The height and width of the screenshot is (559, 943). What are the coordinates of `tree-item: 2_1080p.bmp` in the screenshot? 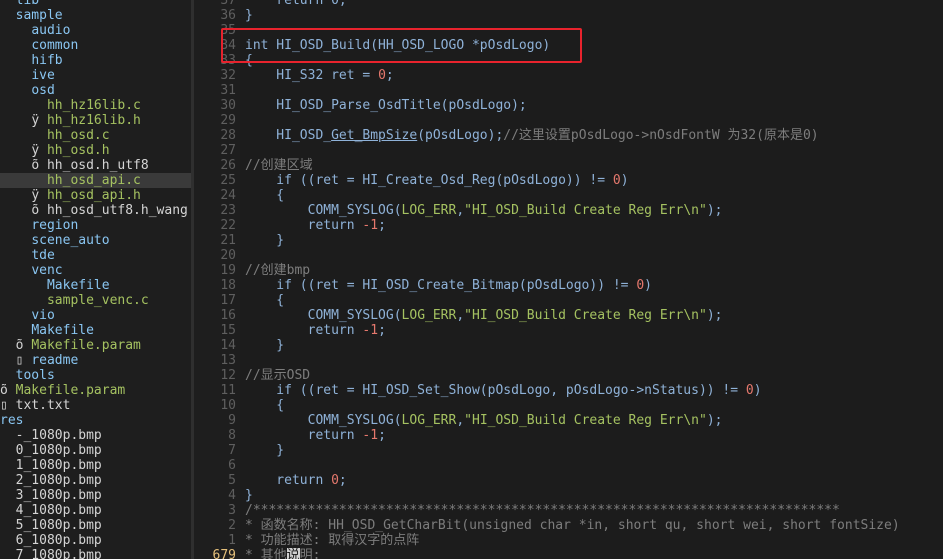 It's located at (95, 480).